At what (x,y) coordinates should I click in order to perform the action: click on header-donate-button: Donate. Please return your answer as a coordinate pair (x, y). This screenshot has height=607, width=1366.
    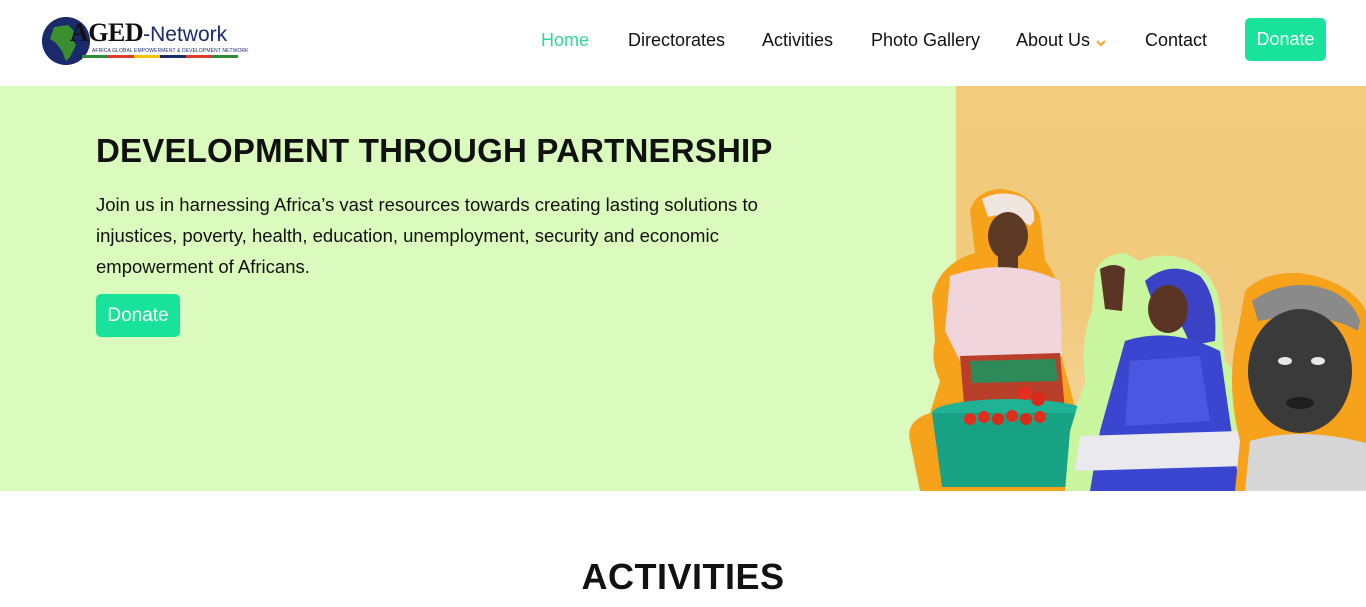
    Looking at the image, I should click on (1285, 39).